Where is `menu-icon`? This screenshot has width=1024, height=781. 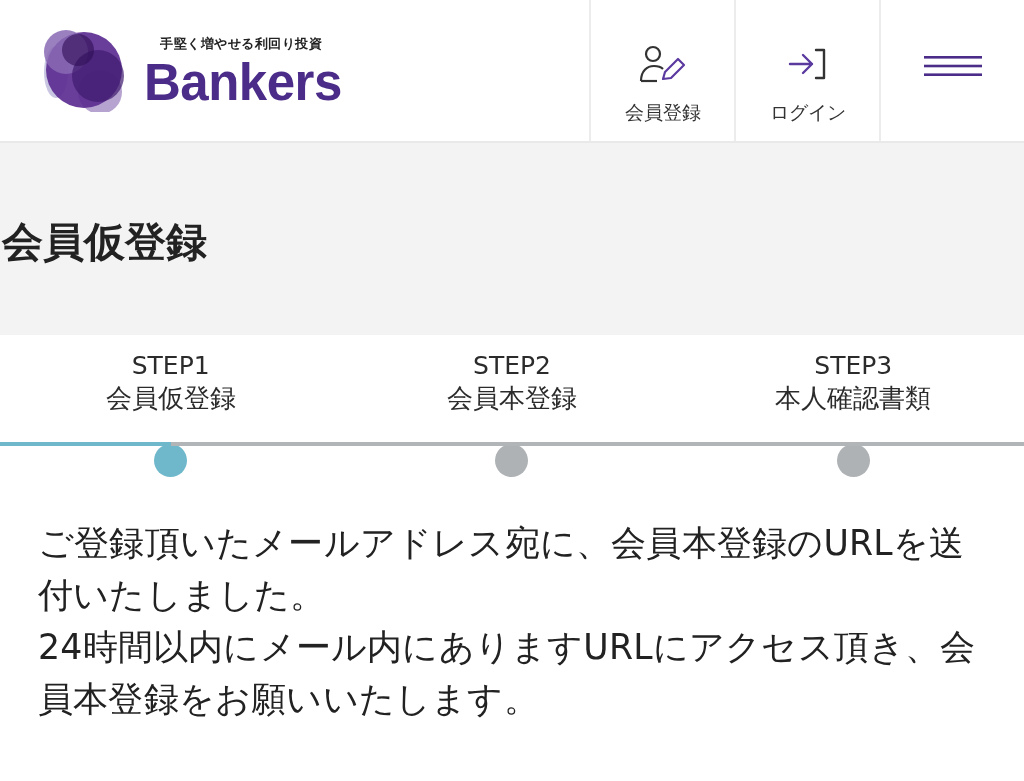
menu-icon is located at coordinates (952, 65).